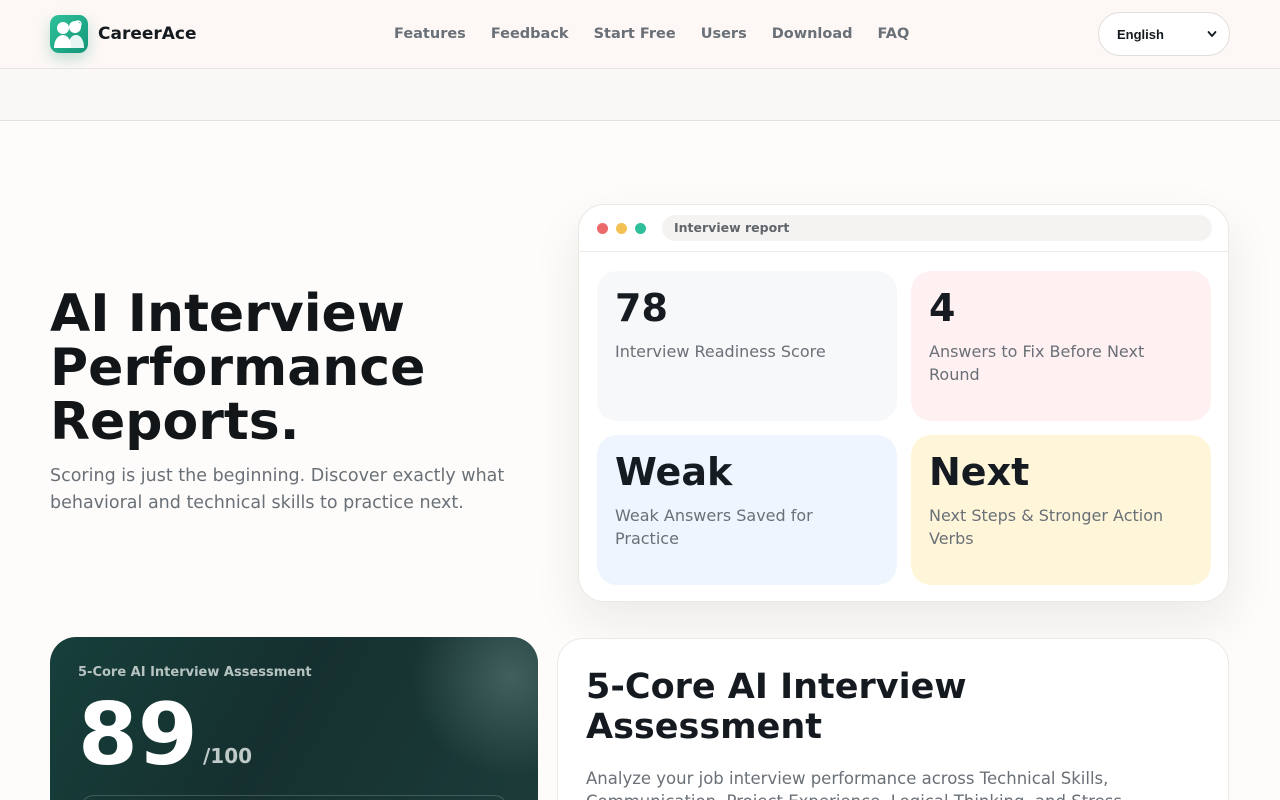 The height and width of the screenshot is (800, 1280). Describe the element at coordinates (530, 34) in the screenshot. I see `nav-feedback: Feedback` at that location.